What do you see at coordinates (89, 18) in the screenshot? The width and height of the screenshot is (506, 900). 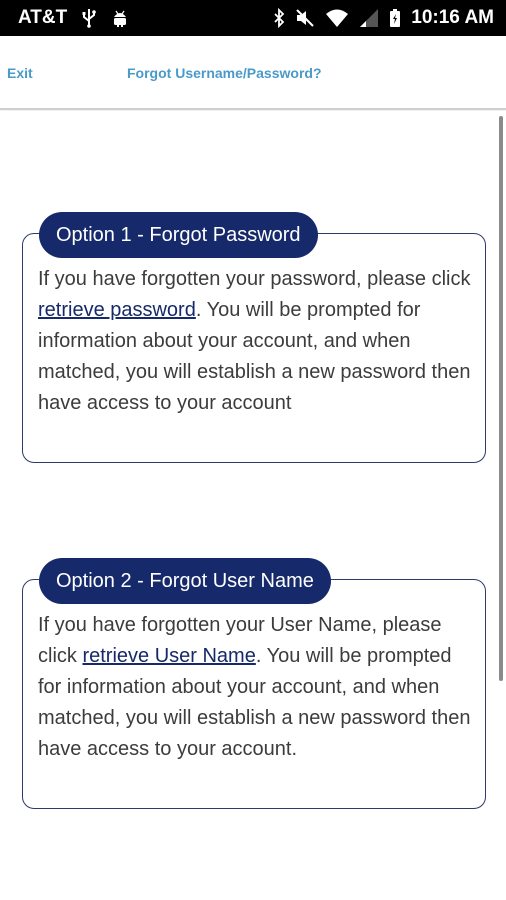 I see `usb-icon` at bounding box center [89, 18].